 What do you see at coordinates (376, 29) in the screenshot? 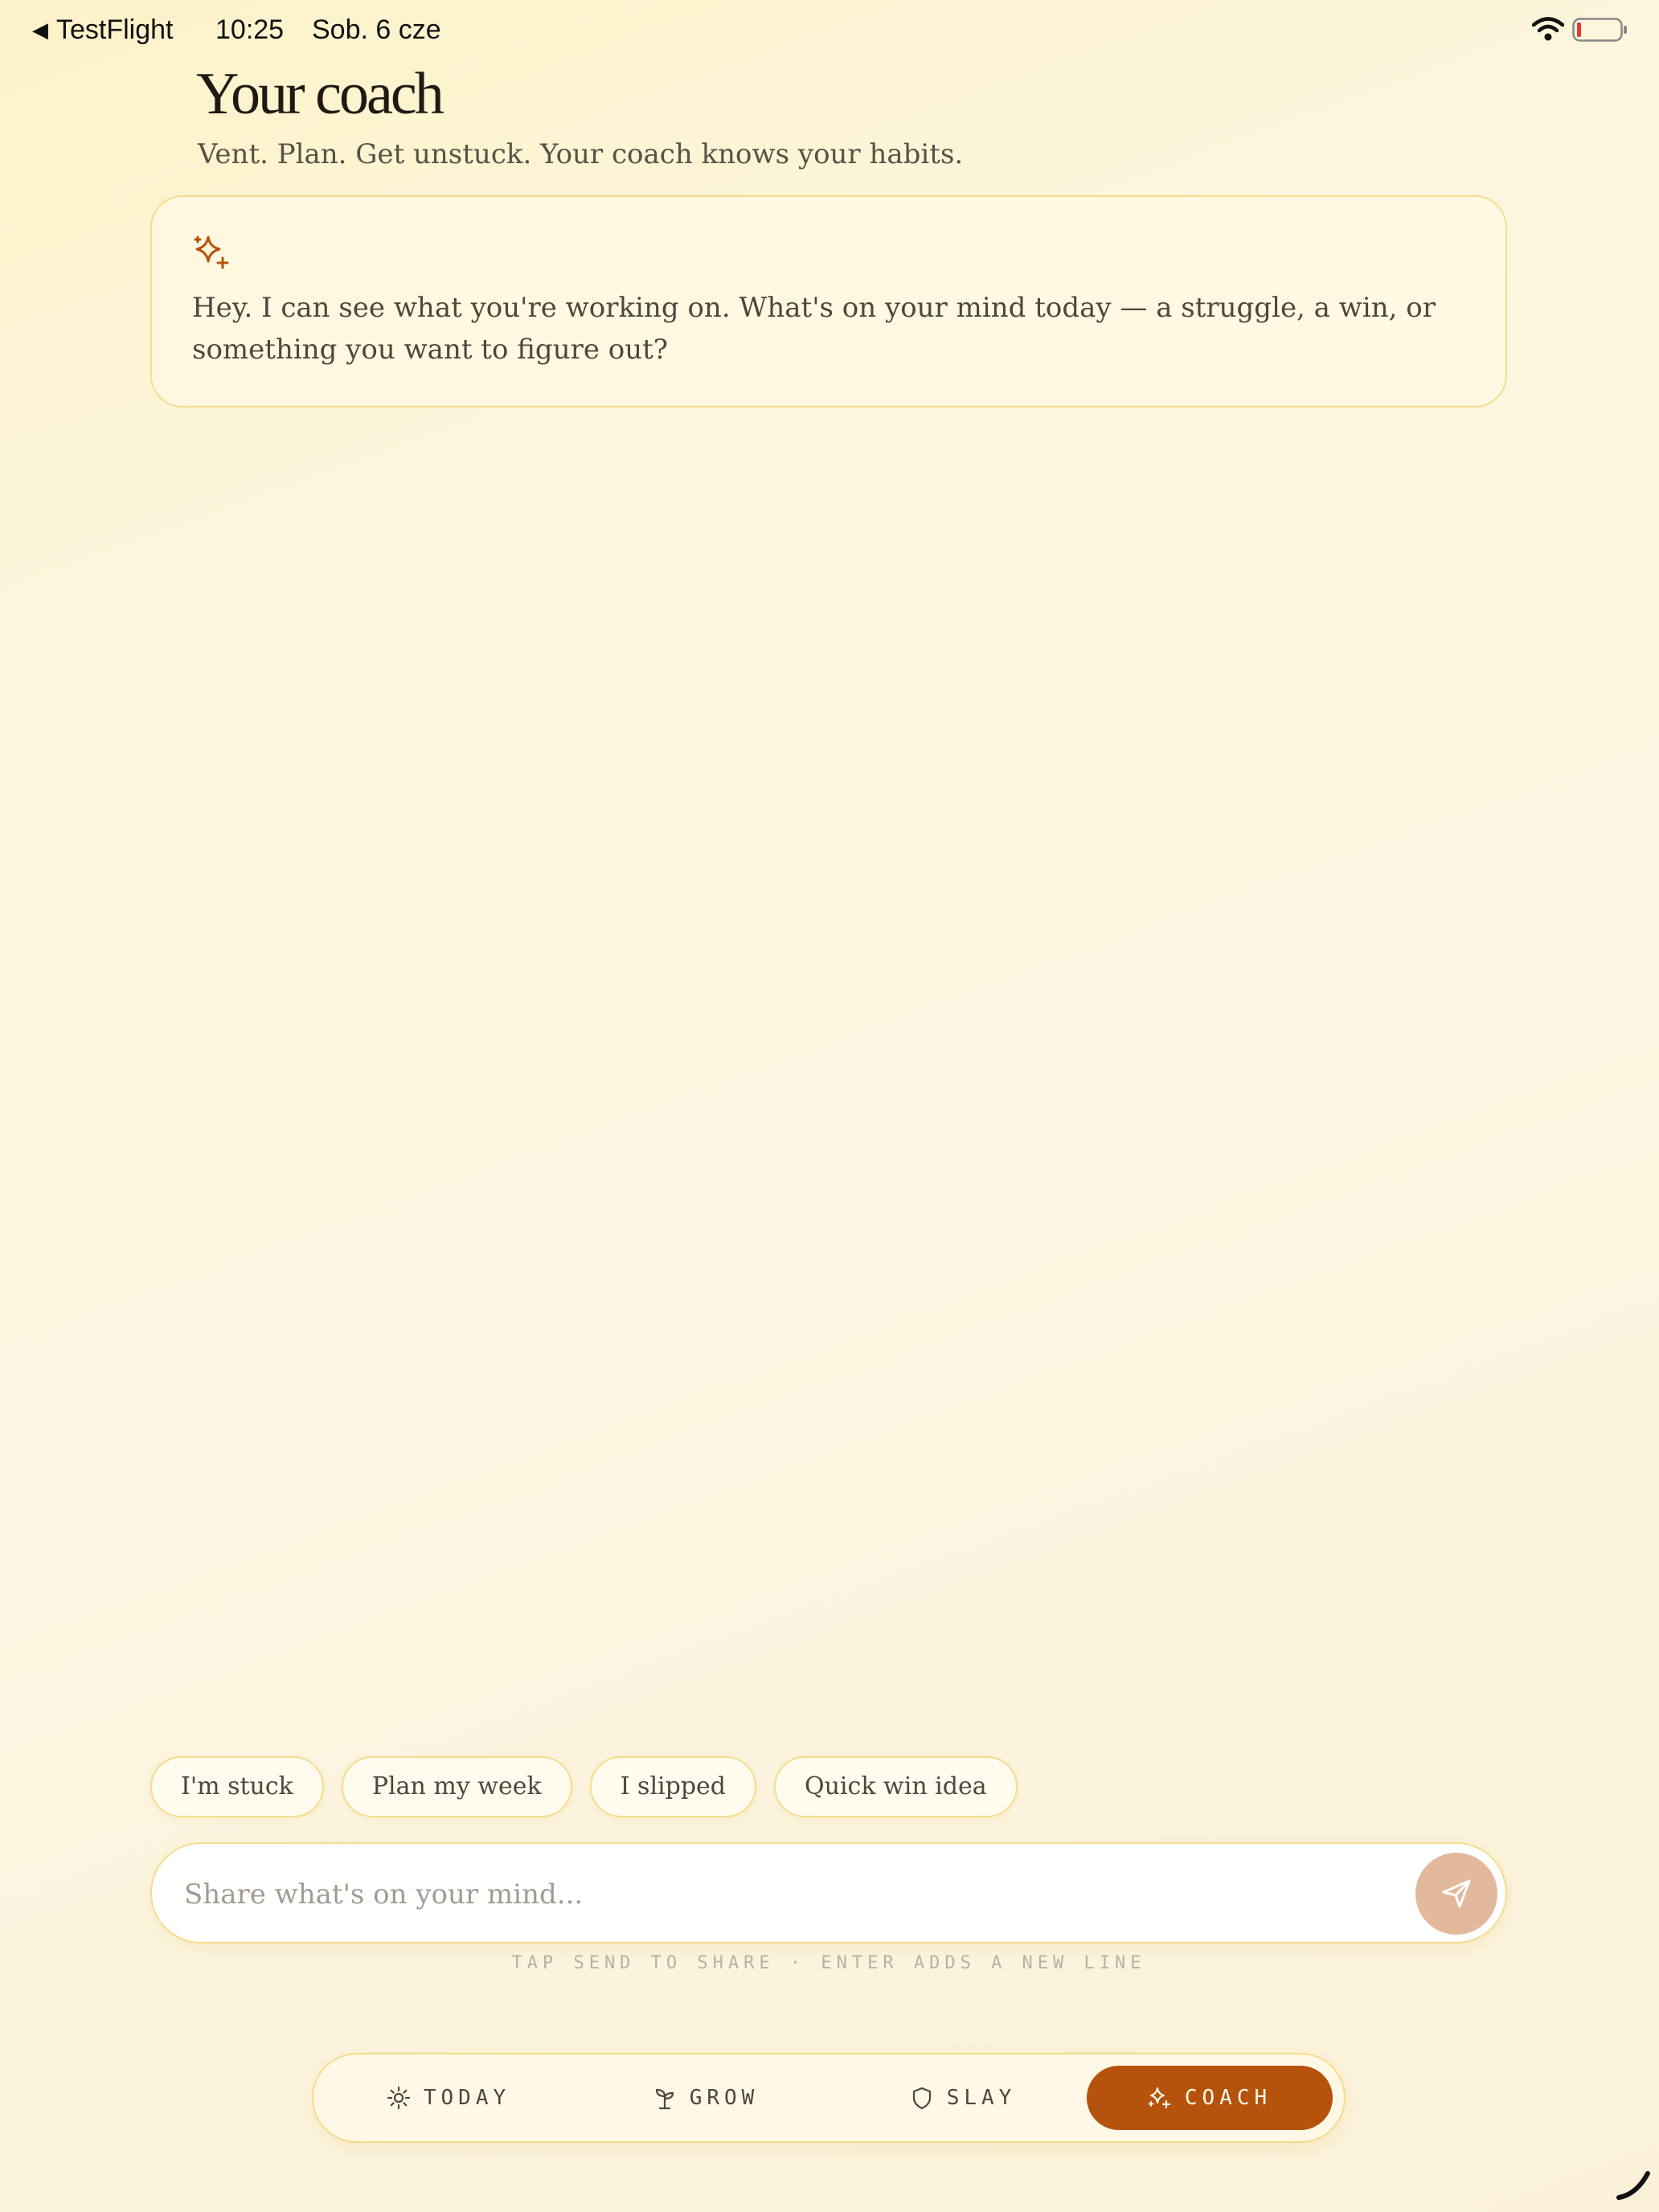
I see `status-date: Sob. 6 cze` at bounding box center [376, 29].